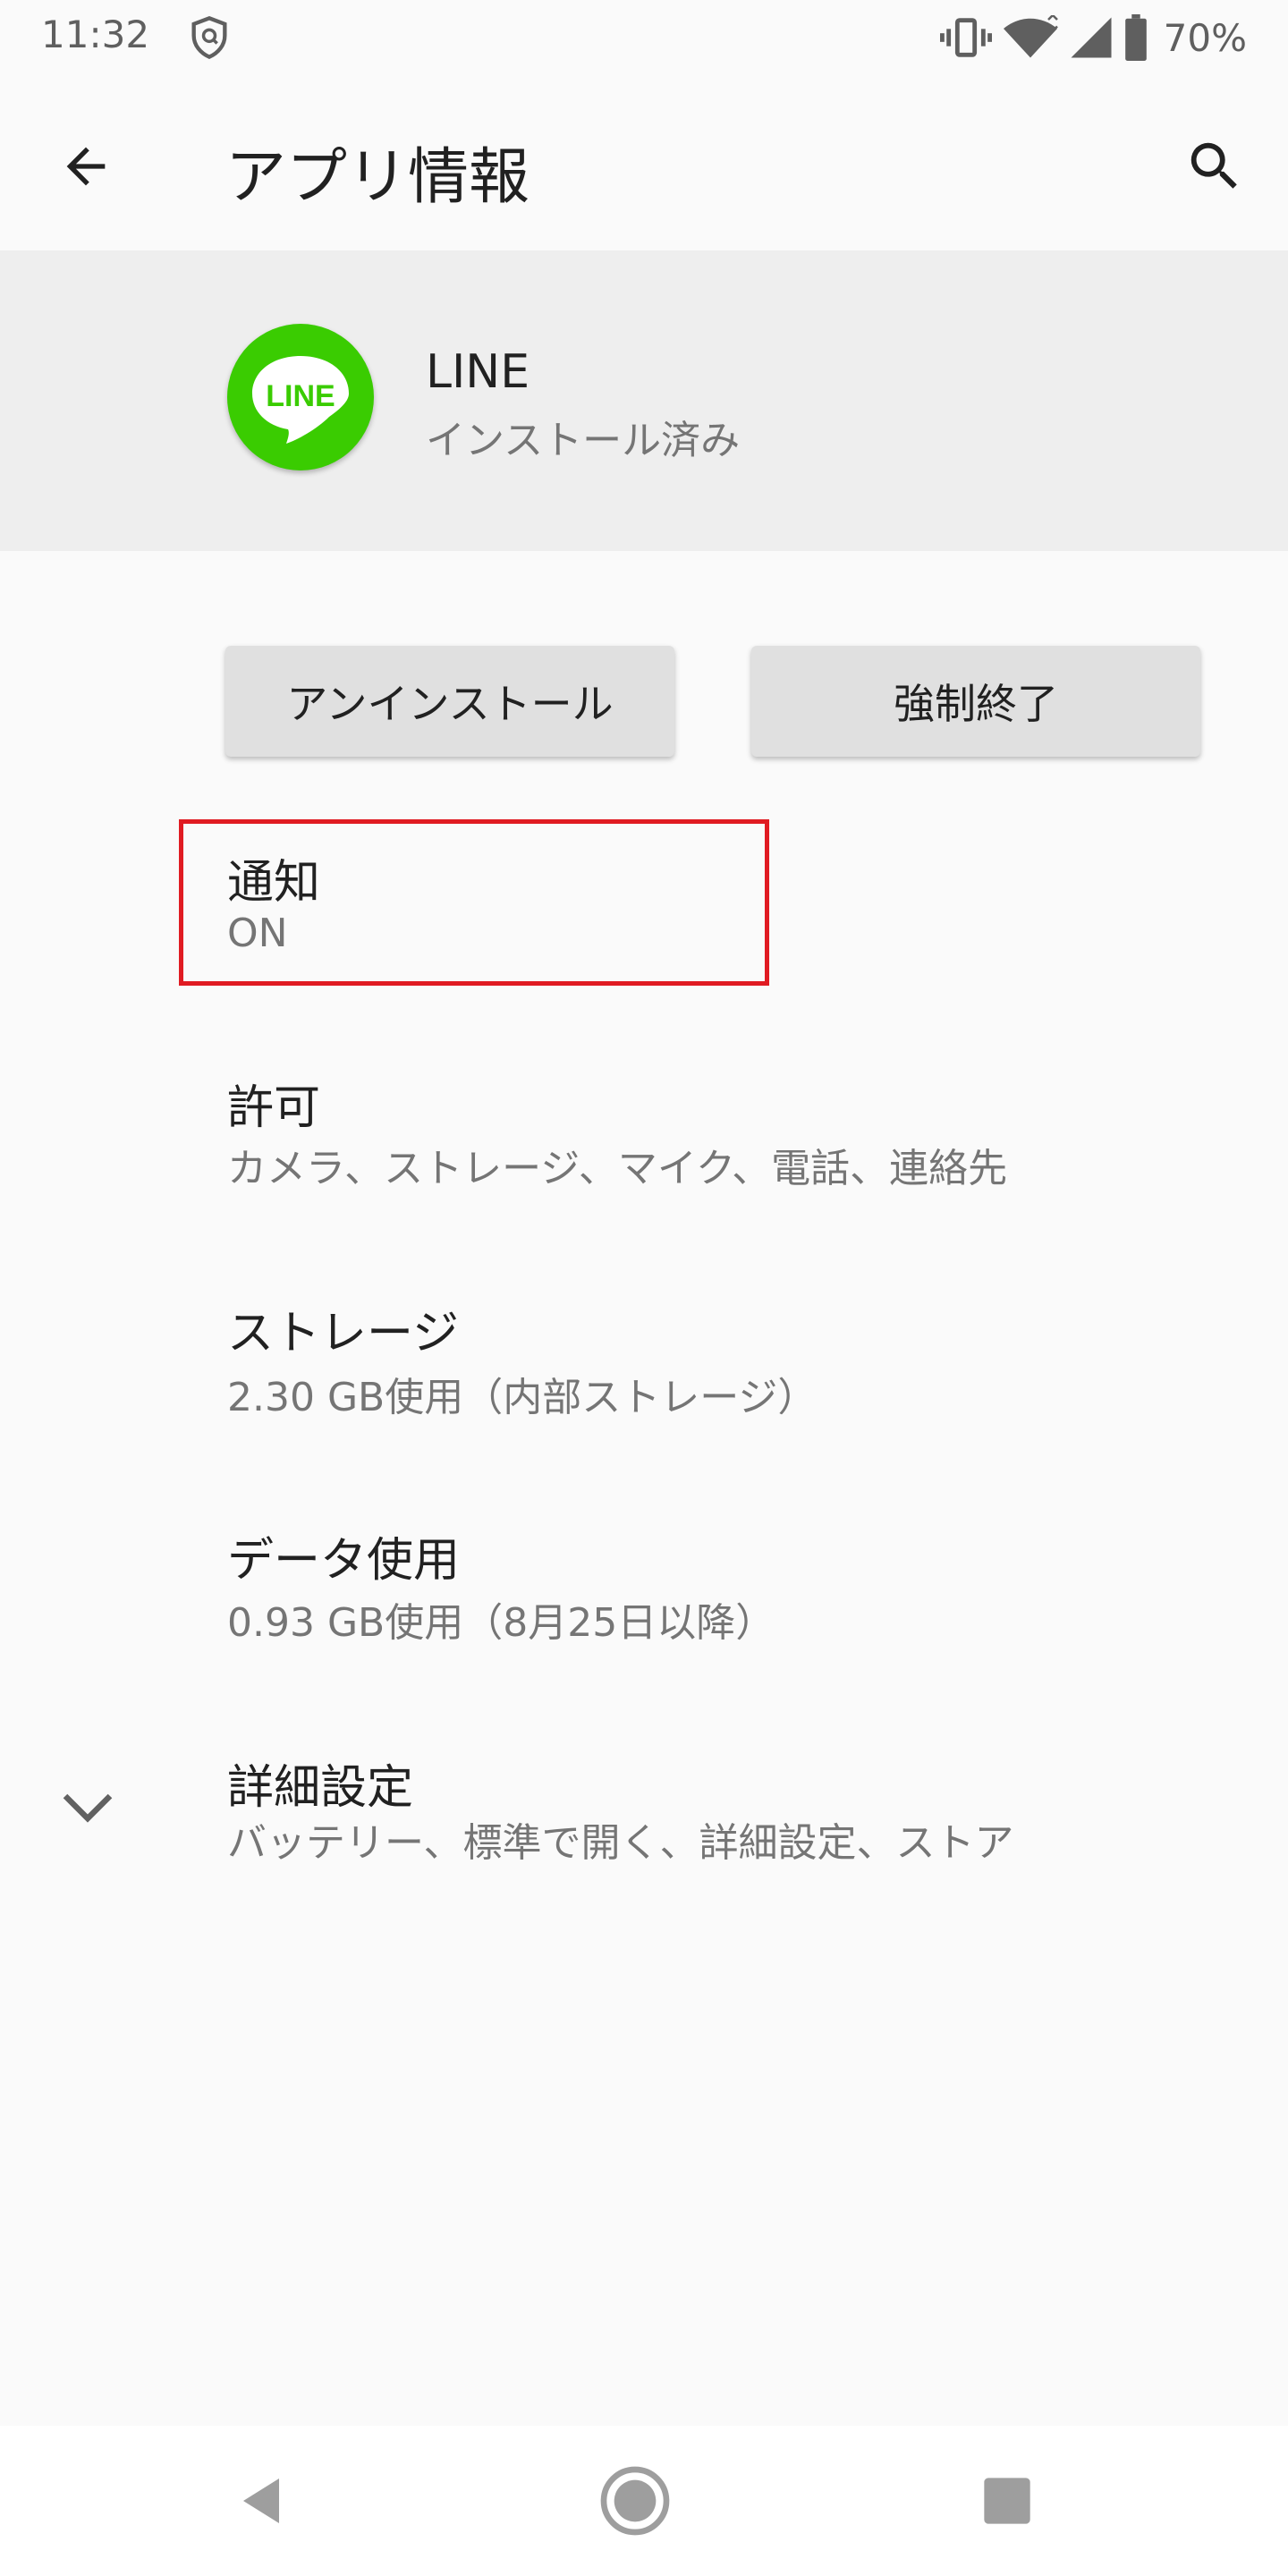 The image size is (1288, 2576). What do you see at coordinates (95, 34) in the screenshot?
I see `status-time: 11:32` at bounding box center [95, 34].